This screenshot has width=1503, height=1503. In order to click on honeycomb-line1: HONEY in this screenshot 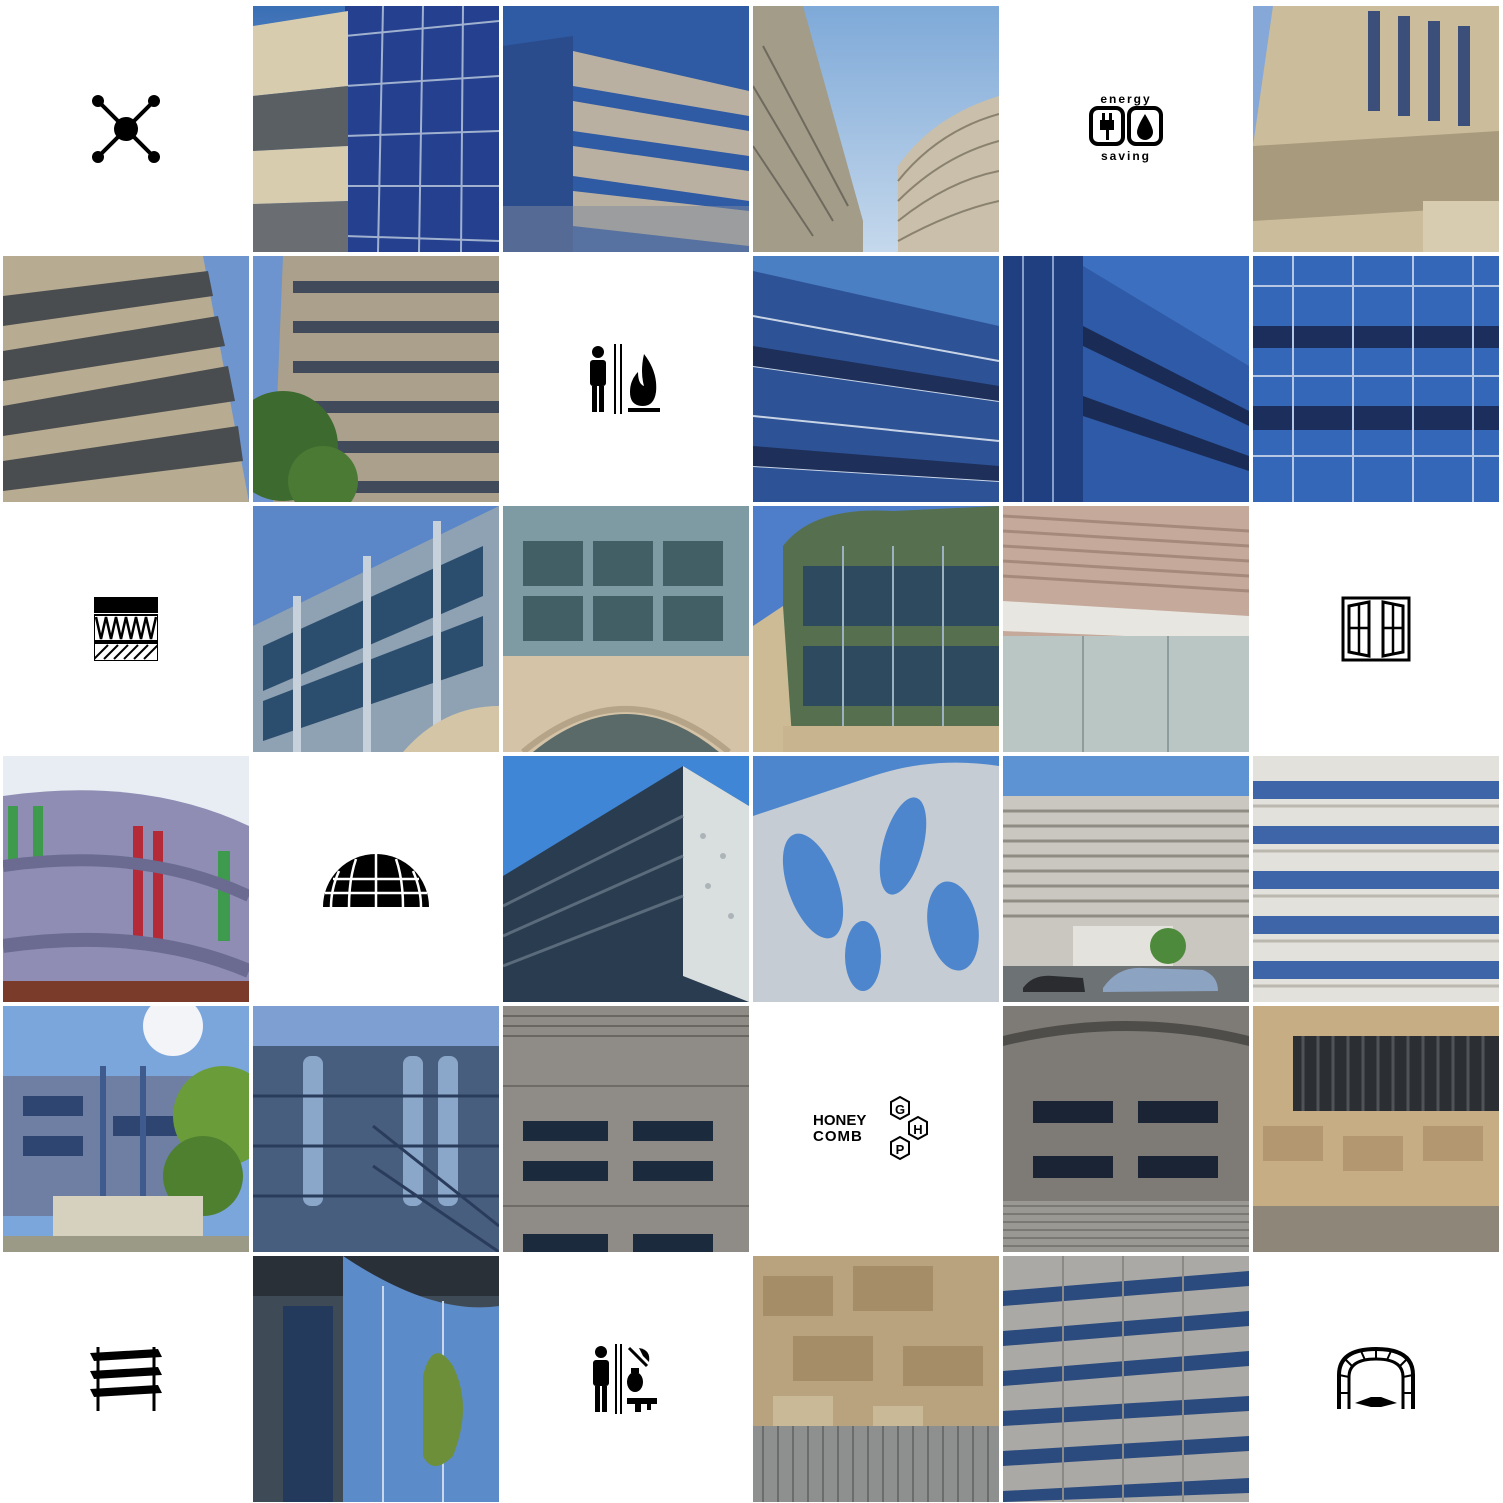, I will do `click(839, 1120)`.